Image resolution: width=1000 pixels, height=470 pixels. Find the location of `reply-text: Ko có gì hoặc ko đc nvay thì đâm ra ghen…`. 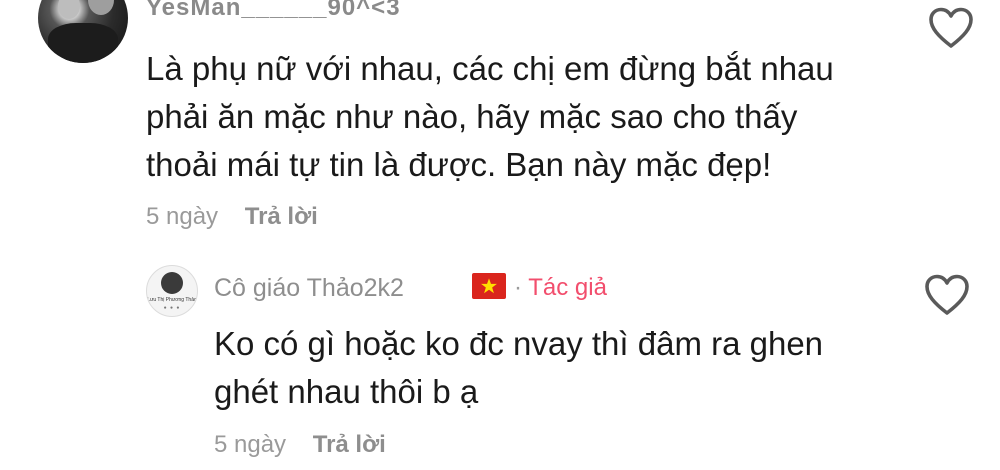

reply-text: Ko có gì hoặc ko đc nvay thì đâm ra ghen… is located at coordinates (519, 367).